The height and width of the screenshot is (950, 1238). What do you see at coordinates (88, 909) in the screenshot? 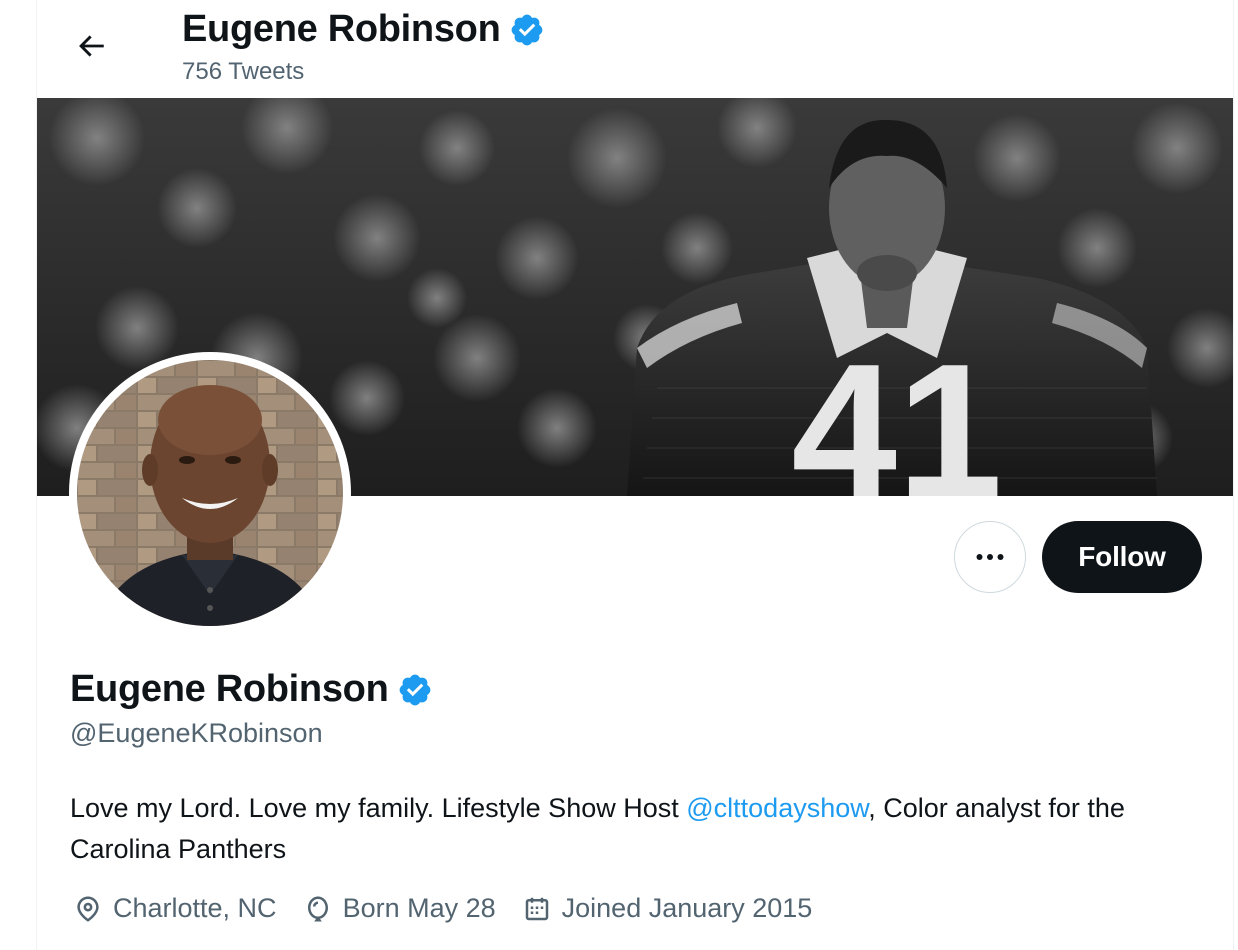
I see `location-pin-icon` at bounding box center [88, 909].